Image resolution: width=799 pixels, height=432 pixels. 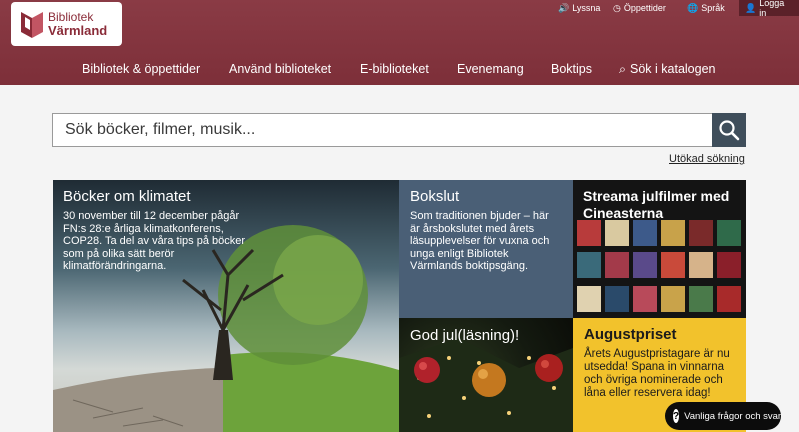 I want to click on tile-jul: God jul(läsning)!, so click(x=486, y=375).